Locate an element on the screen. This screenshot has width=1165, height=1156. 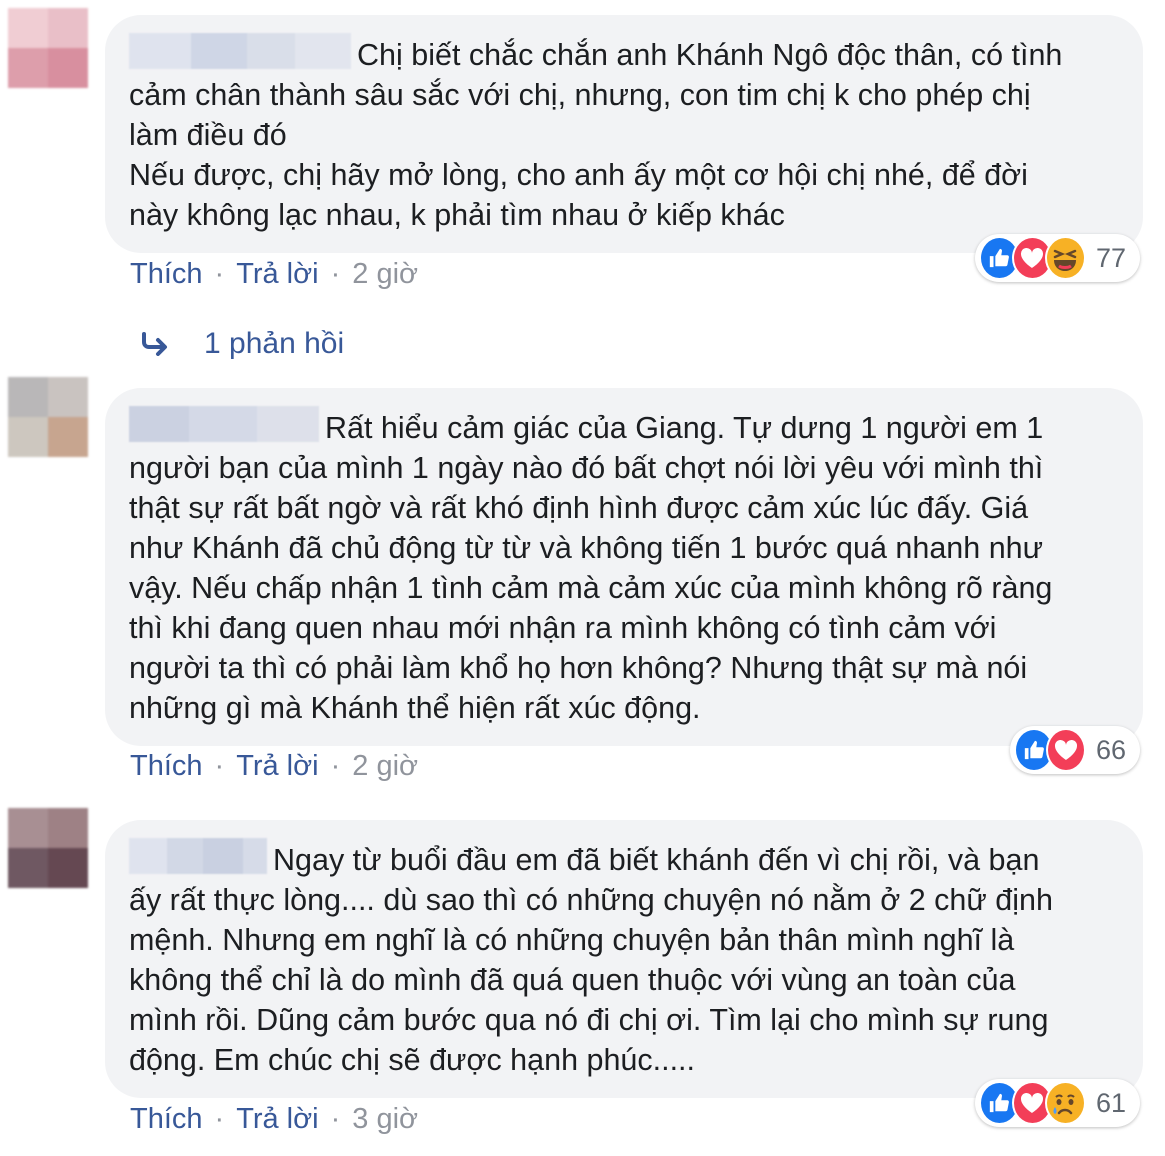
love-icon is located at coordinates (1065, 750).